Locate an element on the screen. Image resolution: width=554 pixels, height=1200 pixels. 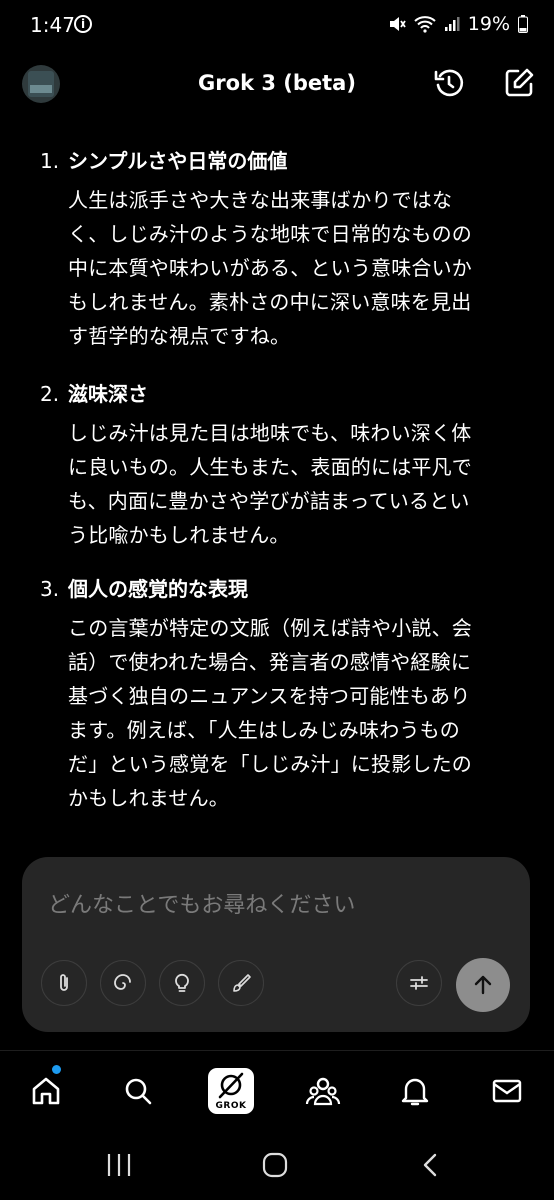
settings-button is located at coordinates (419, 983).